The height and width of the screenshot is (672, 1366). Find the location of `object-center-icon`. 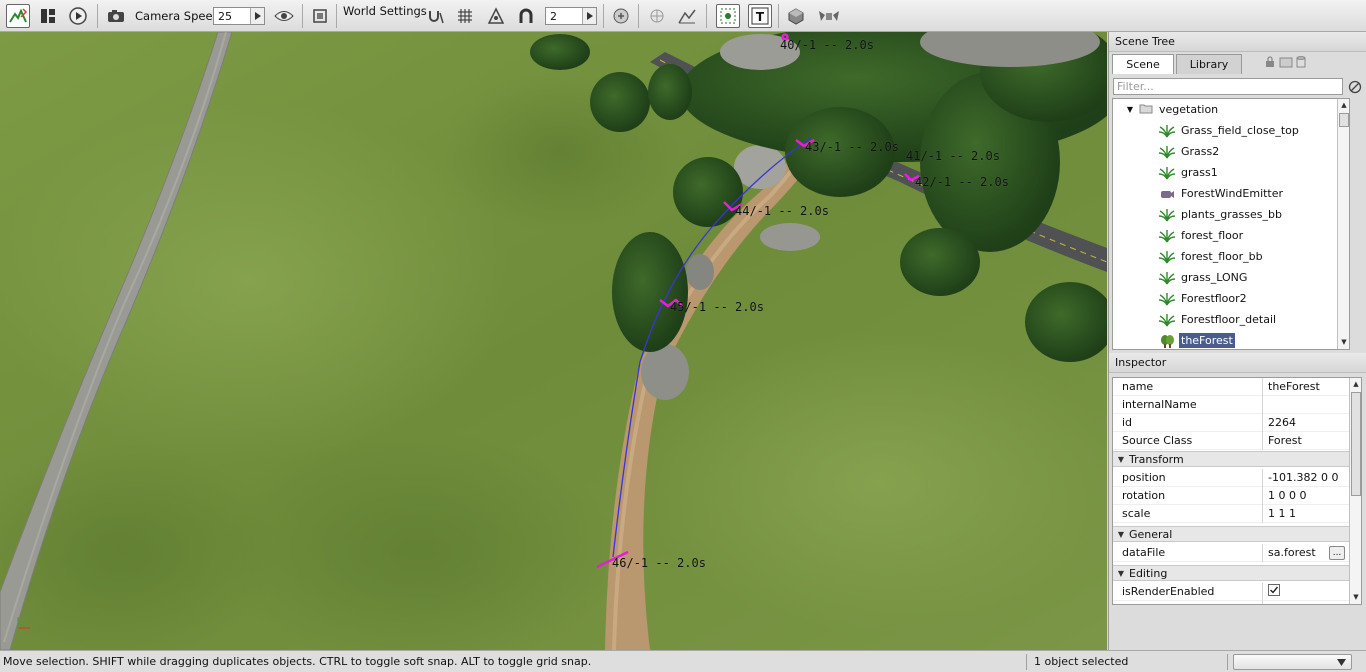

object-center-icon is located at coordinates (657, 16).